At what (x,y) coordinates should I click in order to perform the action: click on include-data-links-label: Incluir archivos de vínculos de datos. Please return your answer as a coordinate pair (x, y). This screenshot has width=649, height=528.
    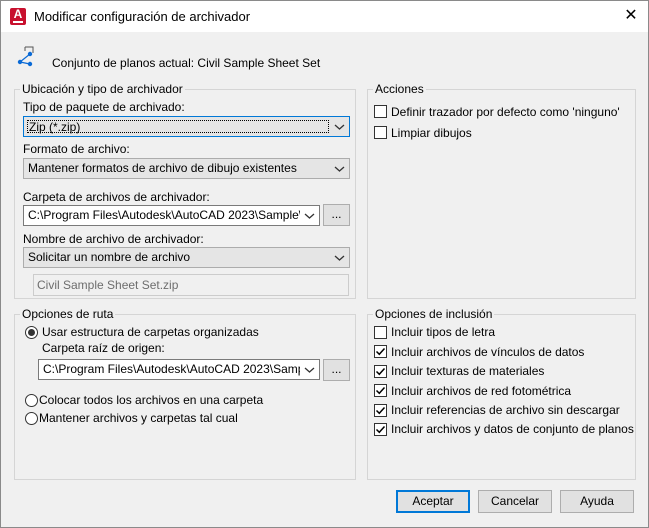
    Looking at the image, I should click on (487, 352).